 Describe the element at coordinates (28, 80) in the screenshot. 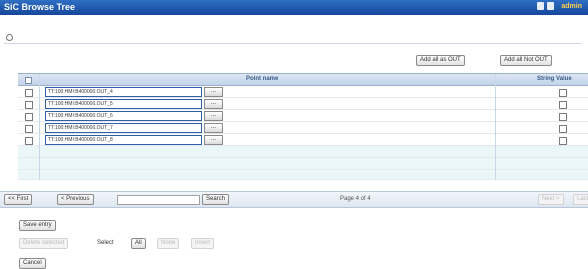

I see `select-all-checkbox` at that location.